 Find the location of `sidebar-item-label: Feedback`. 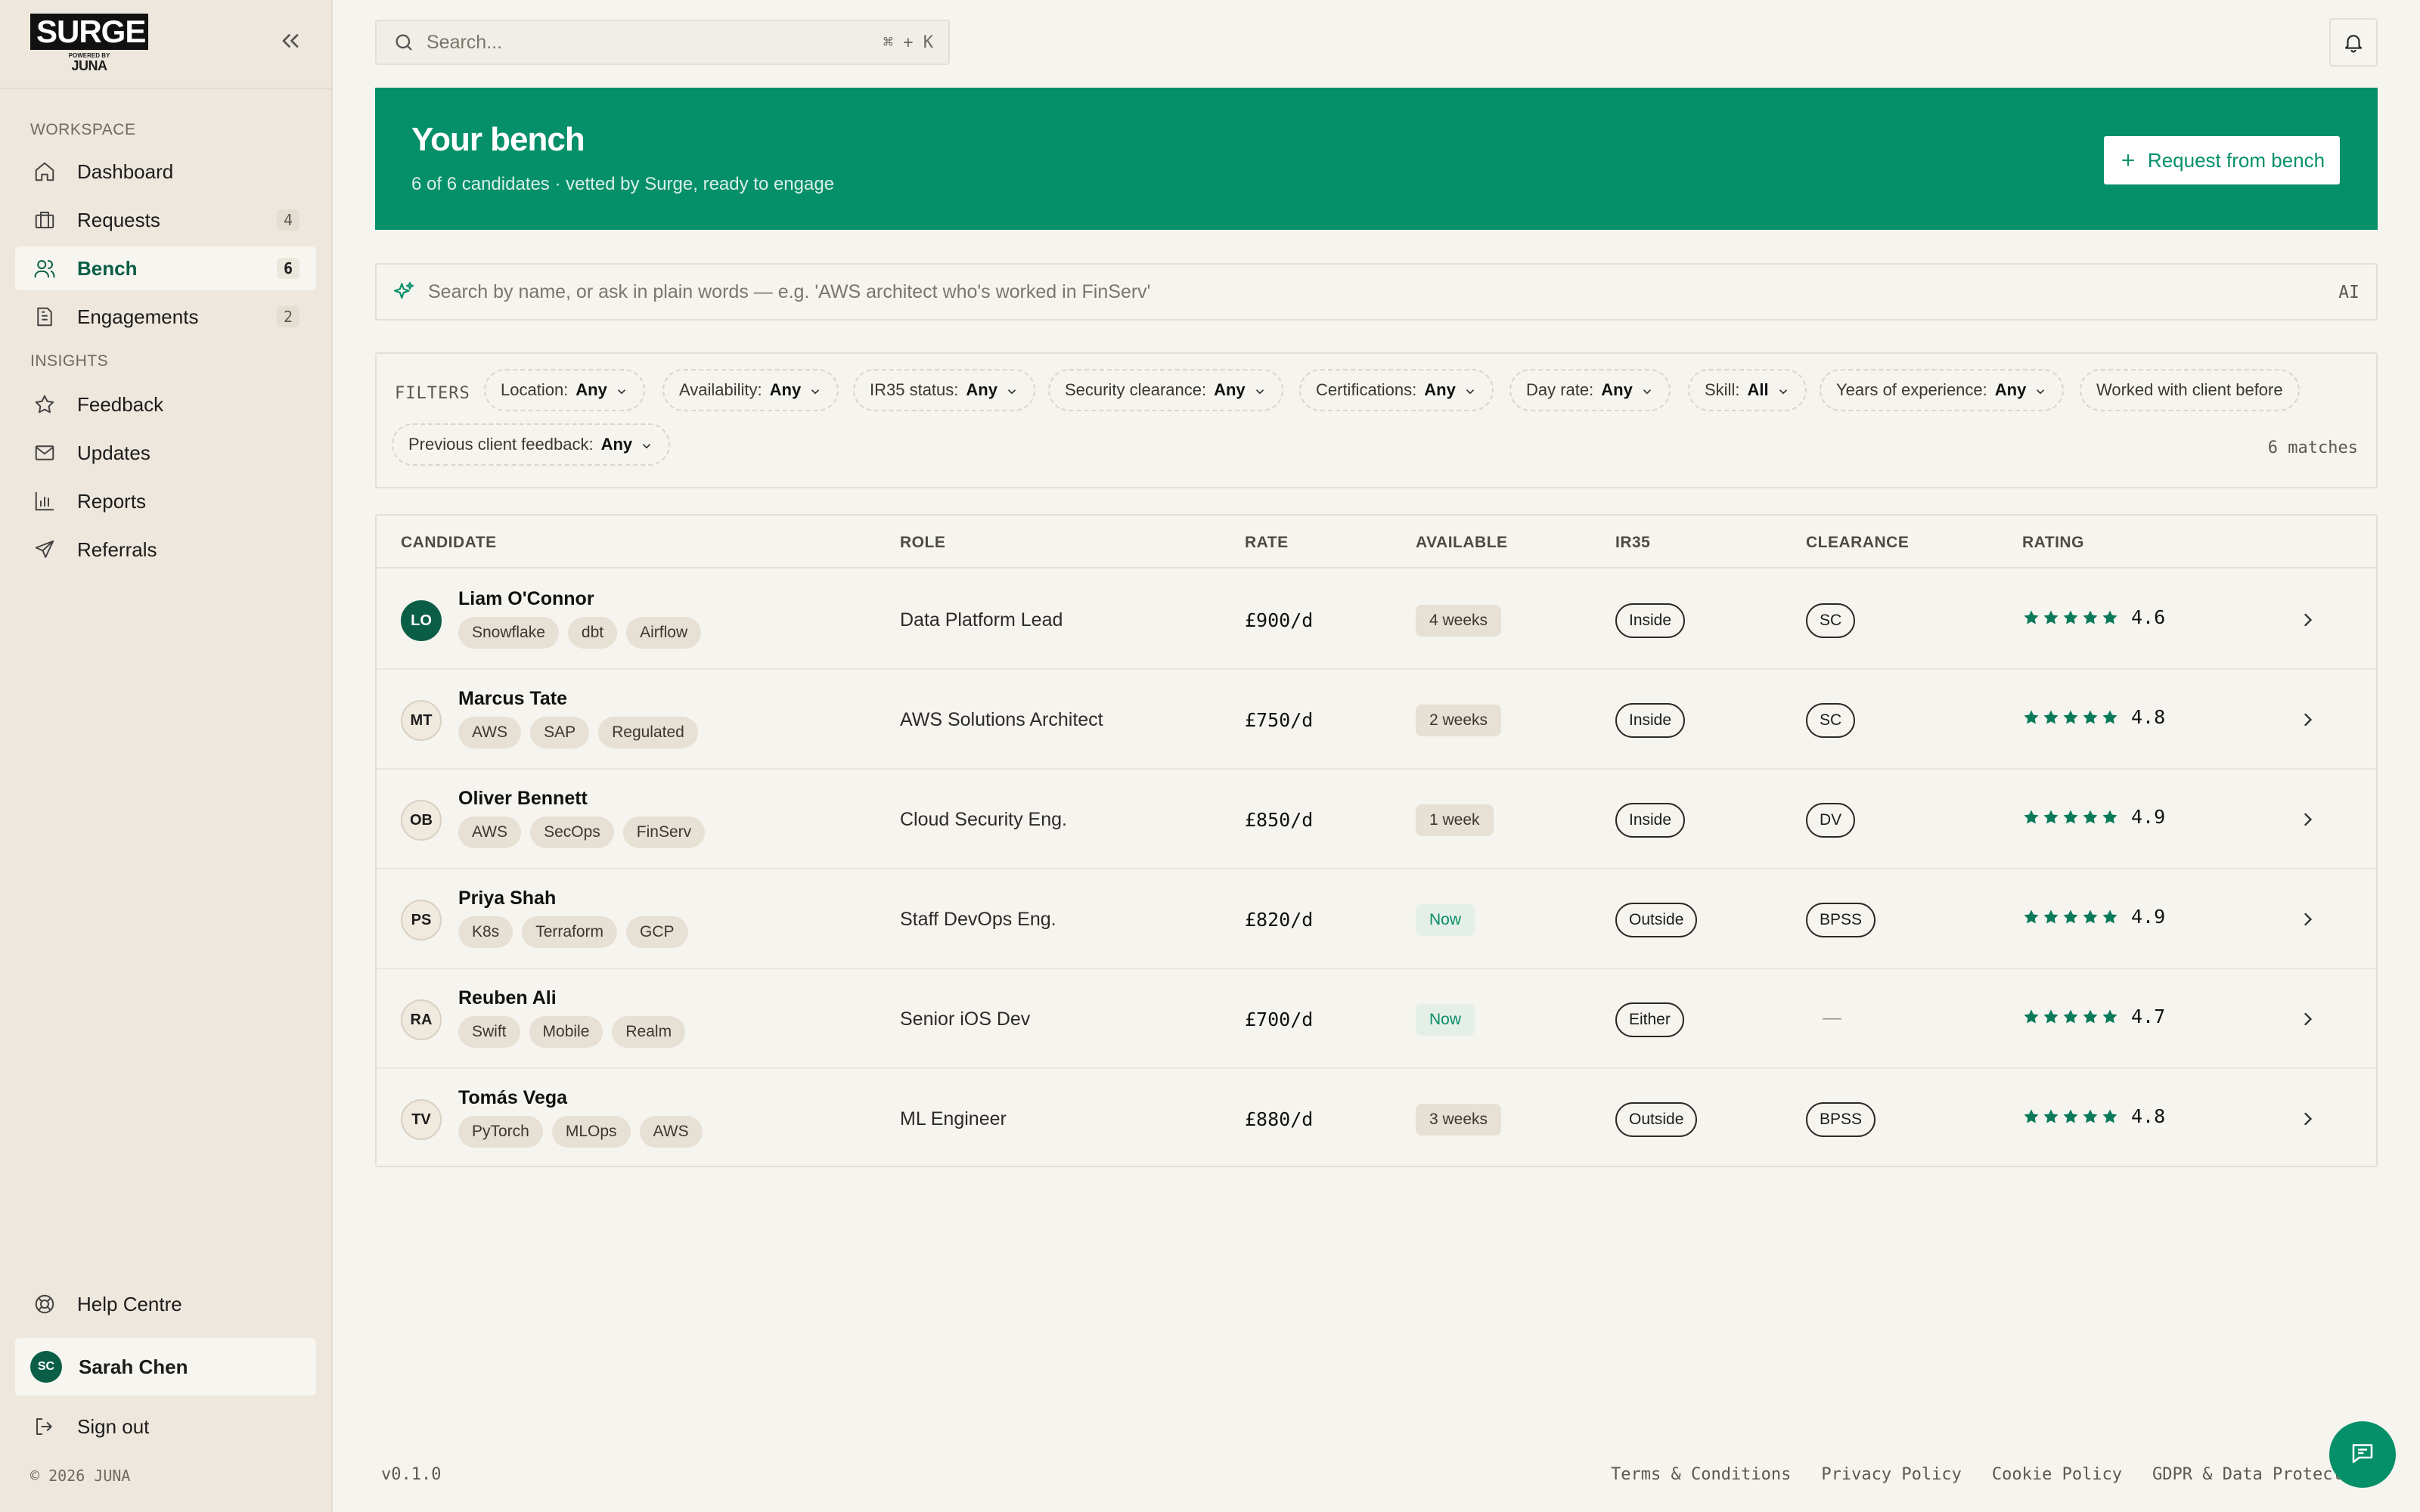

sidebar-item-label: Feedback is located at coordinates (120, 404).